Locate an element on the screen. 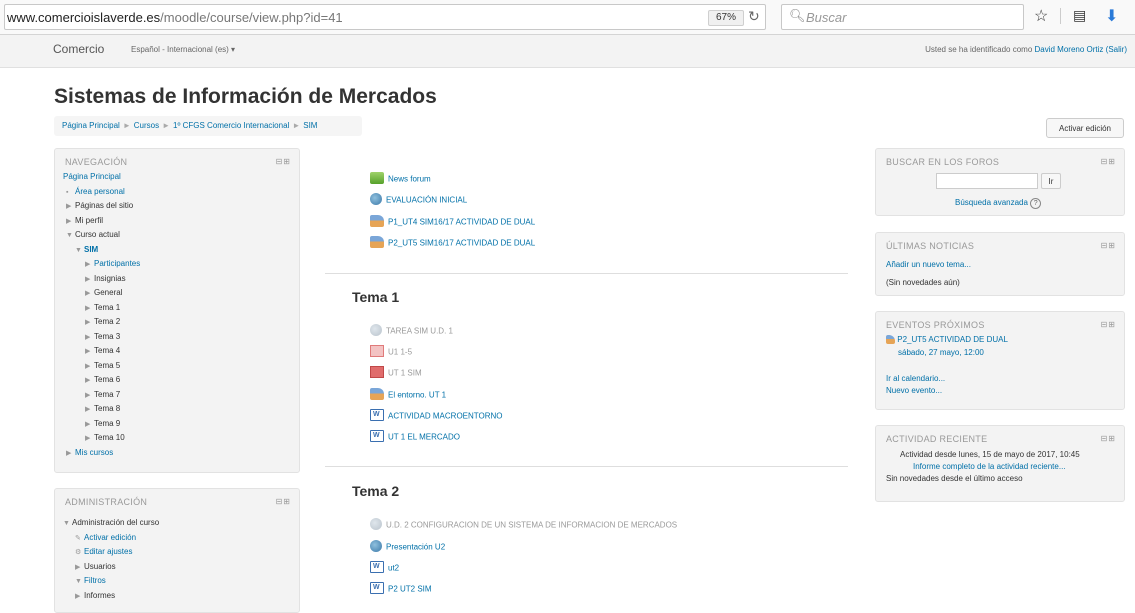 The width and height of the screenshot is (1135, 613). nav-item-mi-perfil: ▶ Mi perfil is located at coordinates (84, 221).